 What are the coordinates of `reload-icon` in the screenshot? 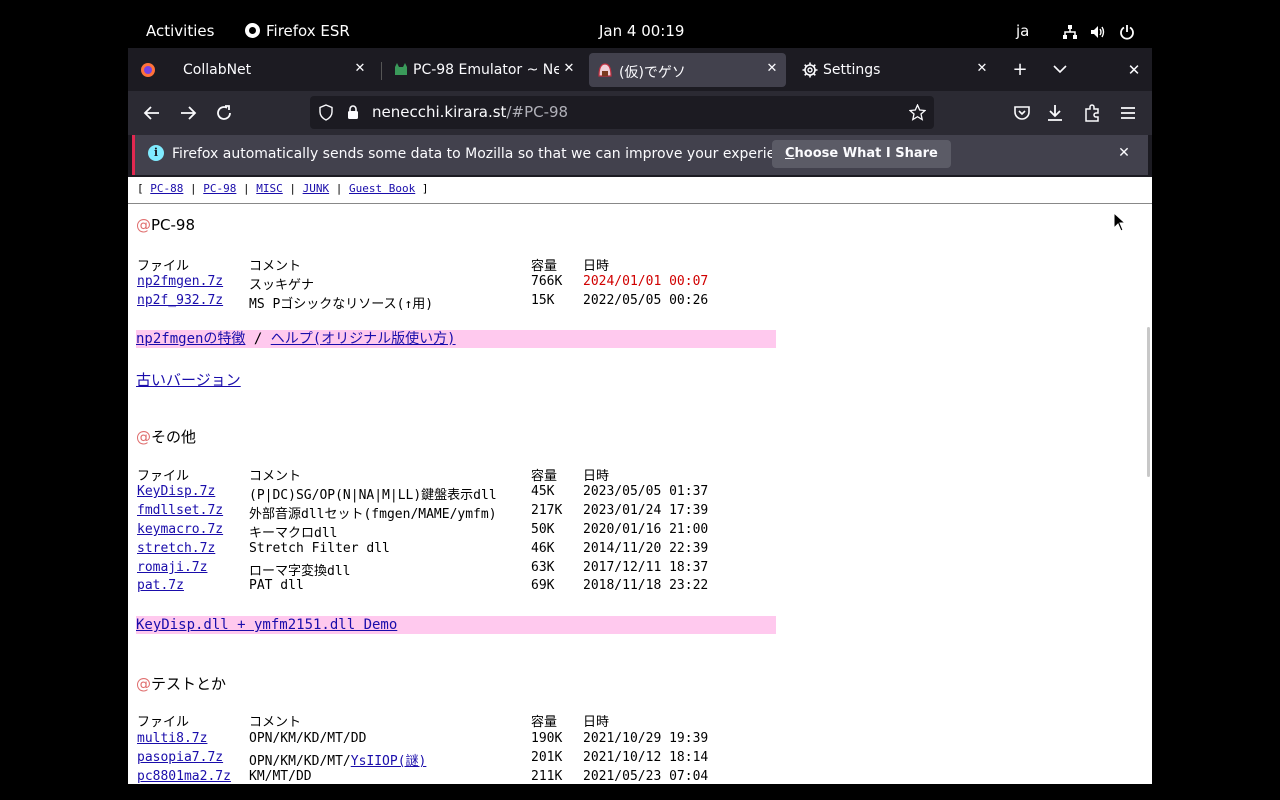 It's located at (224, 113).